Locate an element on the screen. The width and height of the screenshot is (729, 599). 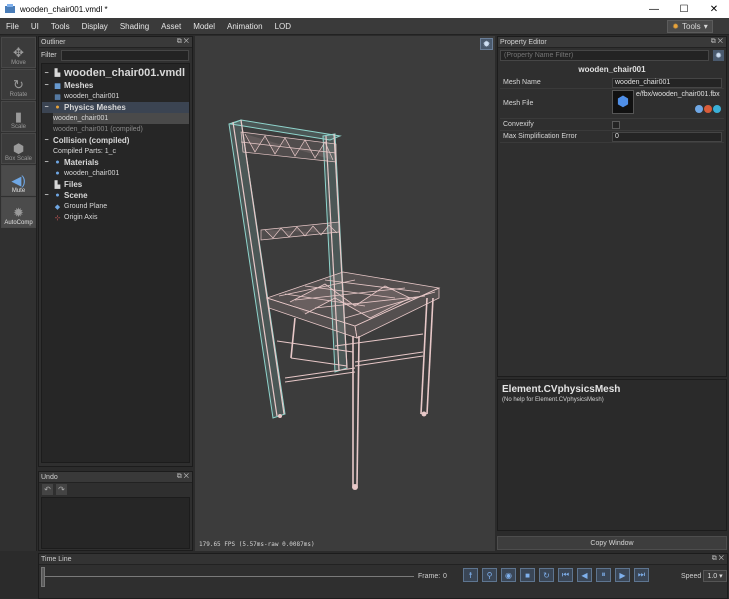
refresh-icon is located at coordinates (717, 108).